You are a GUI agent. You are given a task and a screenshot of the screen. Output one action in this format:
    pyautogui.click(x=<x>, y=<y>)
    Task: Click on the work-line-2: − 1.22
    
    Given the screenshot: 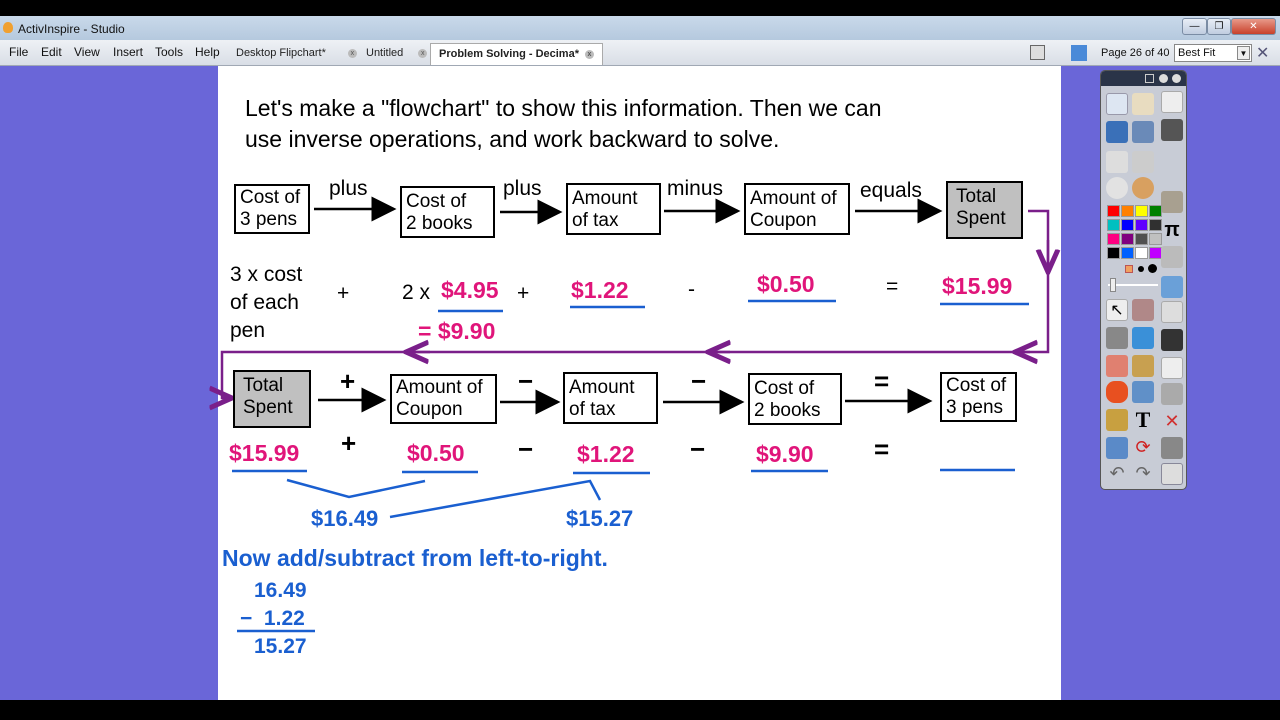 What is the action you would take?
    pyautogui.click(x=272, y=618)
    